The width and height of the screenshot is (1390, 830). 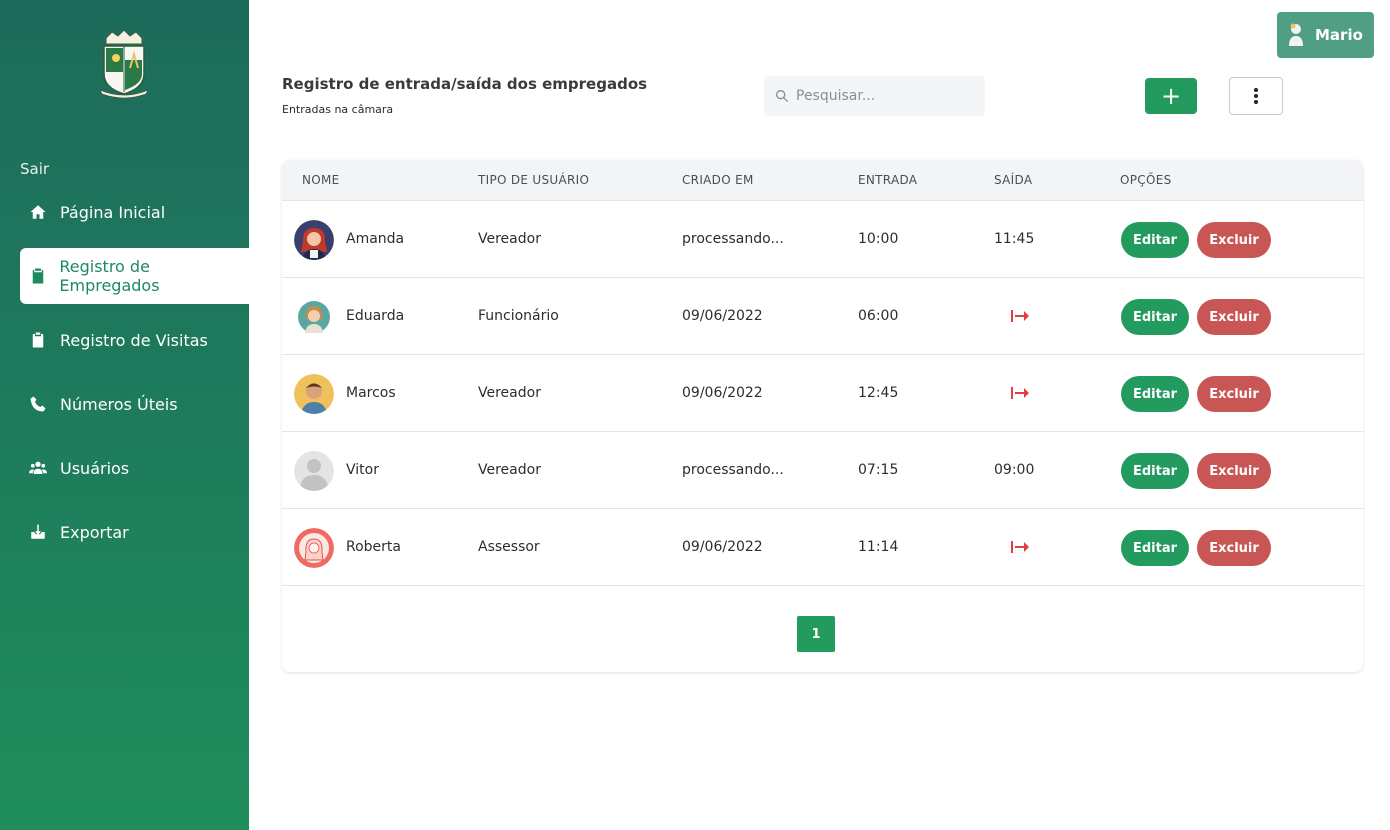 I want to click on pagination-page-button: 1, so click(x=816, y=634).